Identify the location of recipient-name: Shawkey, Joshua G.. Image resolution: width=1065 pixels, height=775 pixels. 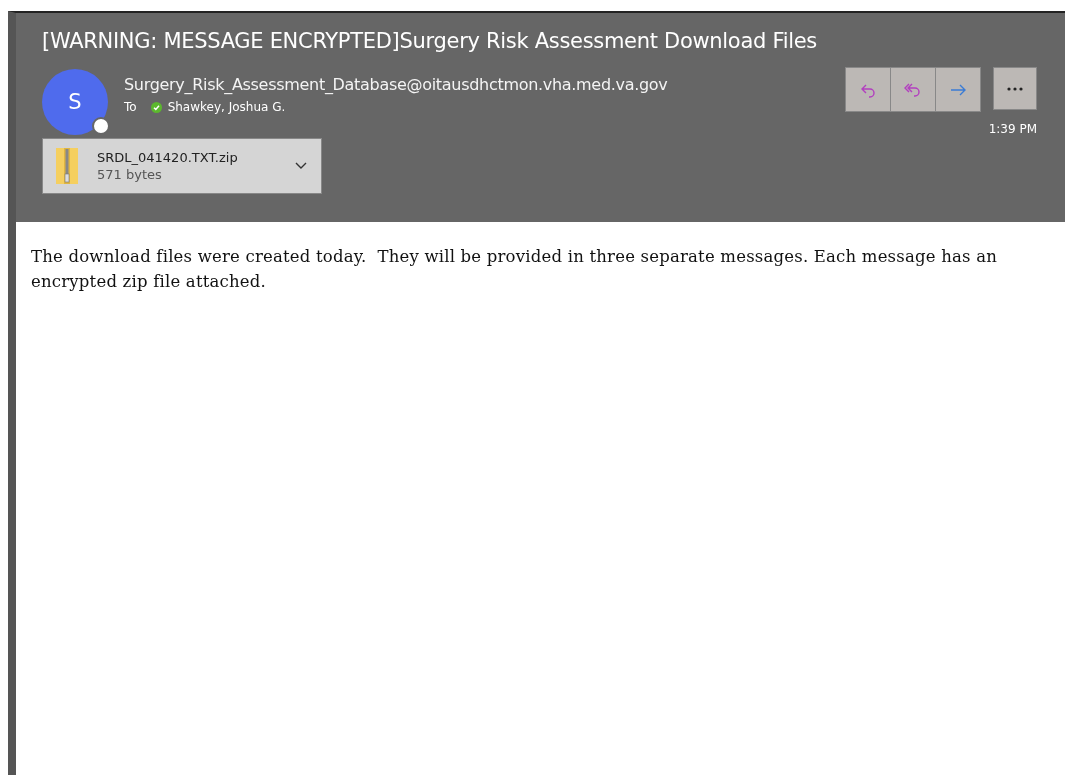
(226, 107).